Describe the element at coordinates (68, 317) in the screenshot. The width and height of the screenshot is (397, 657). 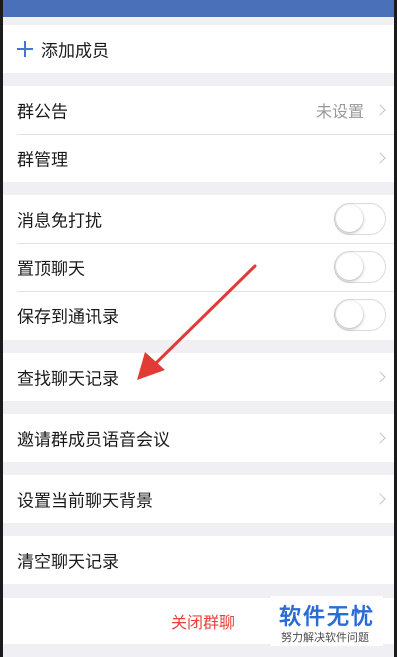
I see `save-to-contacts-label: 保存到通讯录` at that location.